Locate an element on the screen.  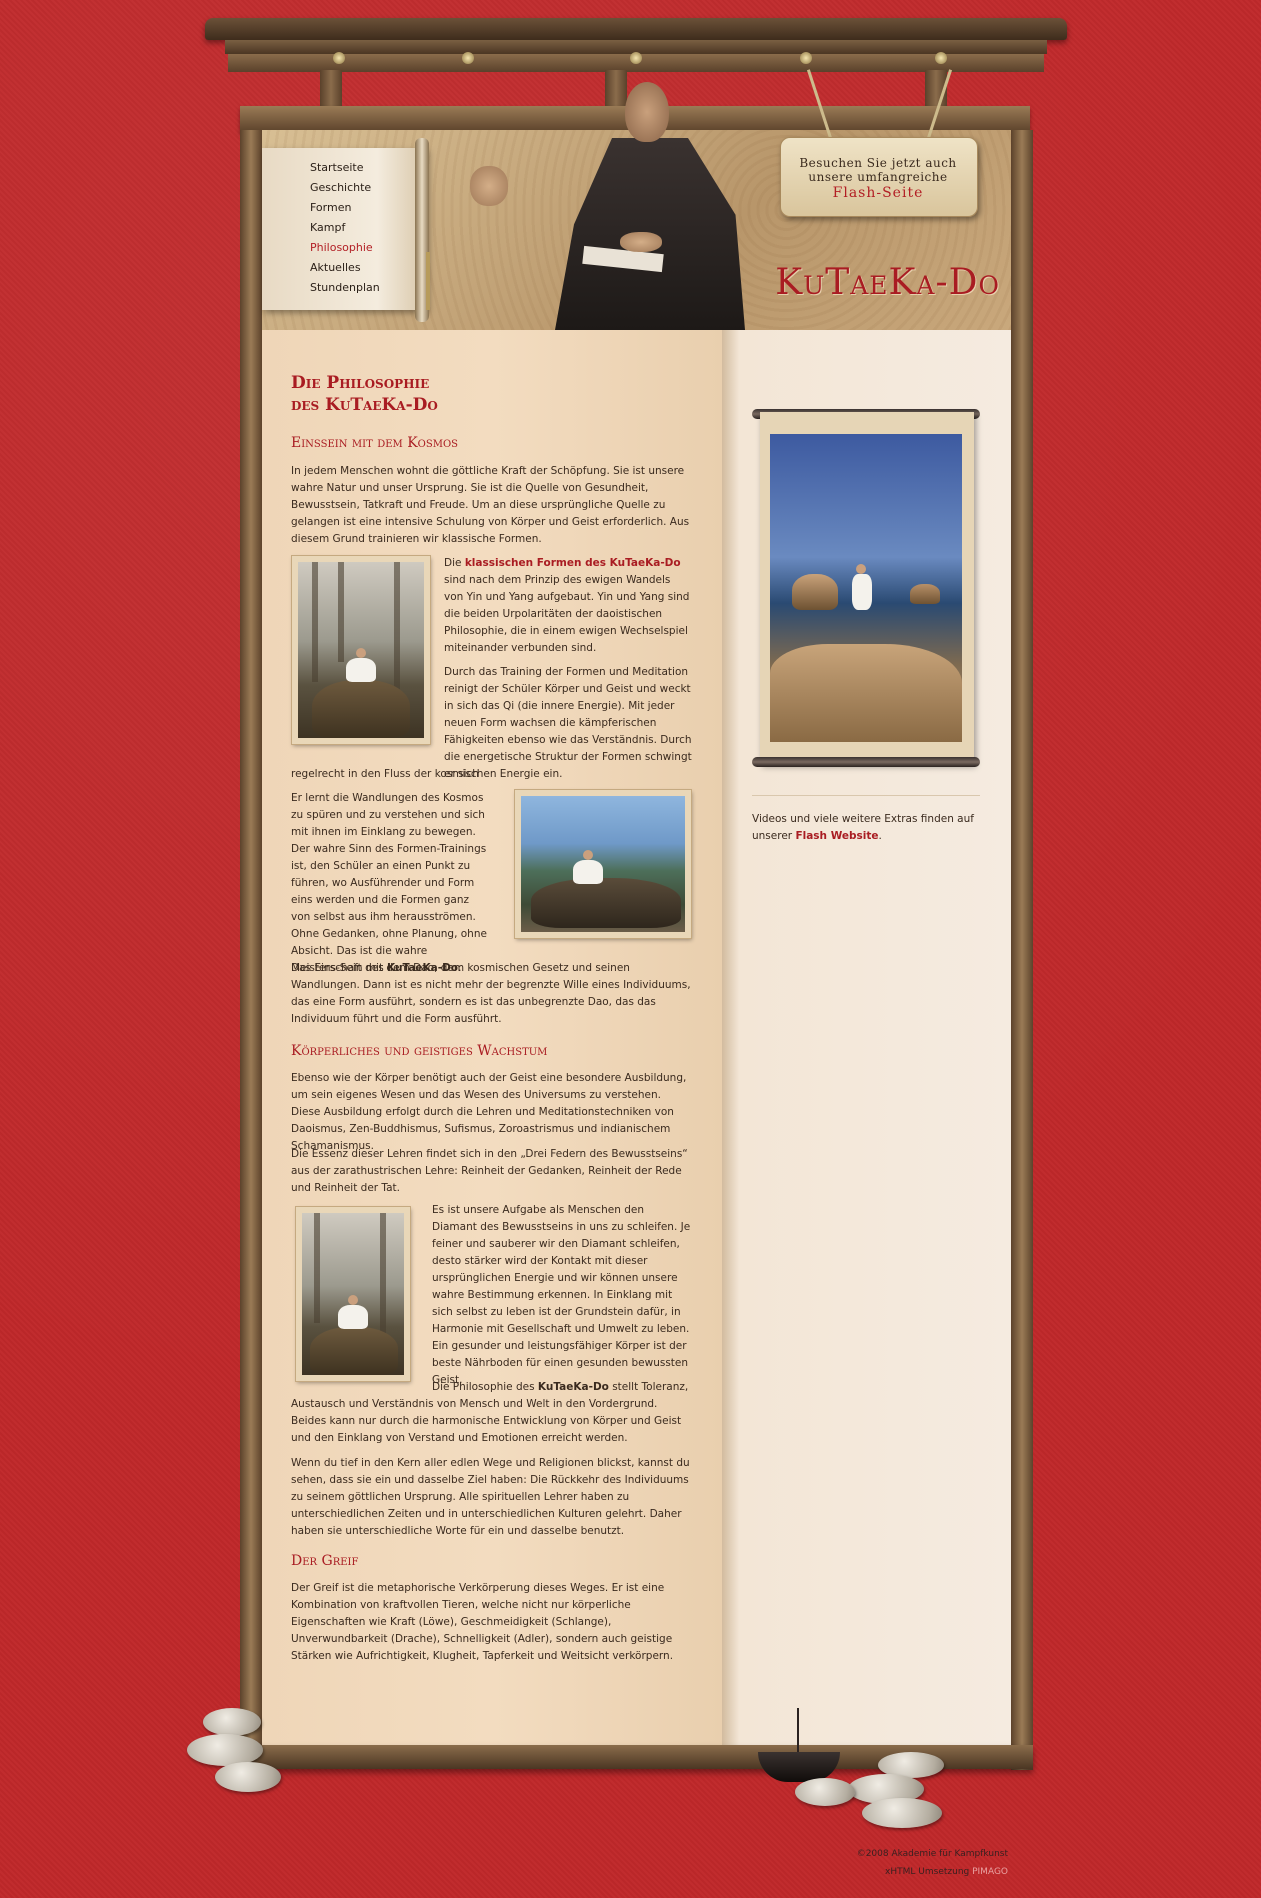
text-fragment: . is located at coordinates (880, 836).